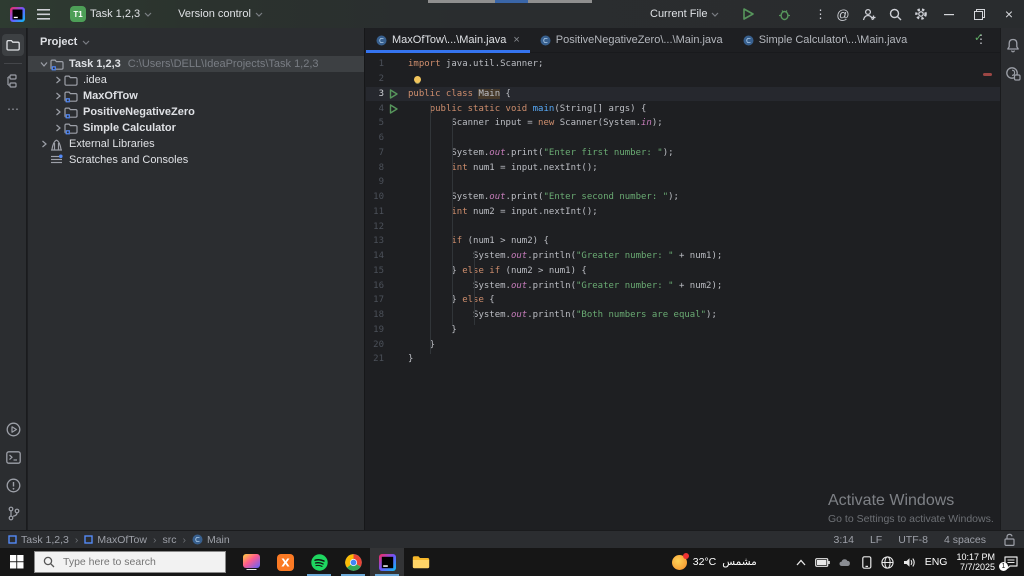 Image resolution: width=1024 pixels, height=576 pixels. What do you see at coordinates (169, 540) in the screenshot?
I see `breadcrumb-item: src` at bounding box center [169, 540].